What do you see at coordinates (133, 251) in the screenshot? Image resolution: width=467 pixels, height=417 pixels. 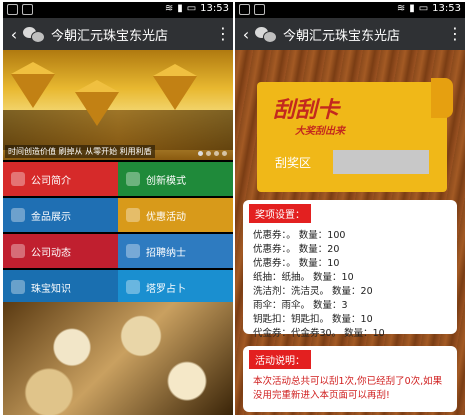 I see `recruitment-icon` at bounding box center [133, 251].